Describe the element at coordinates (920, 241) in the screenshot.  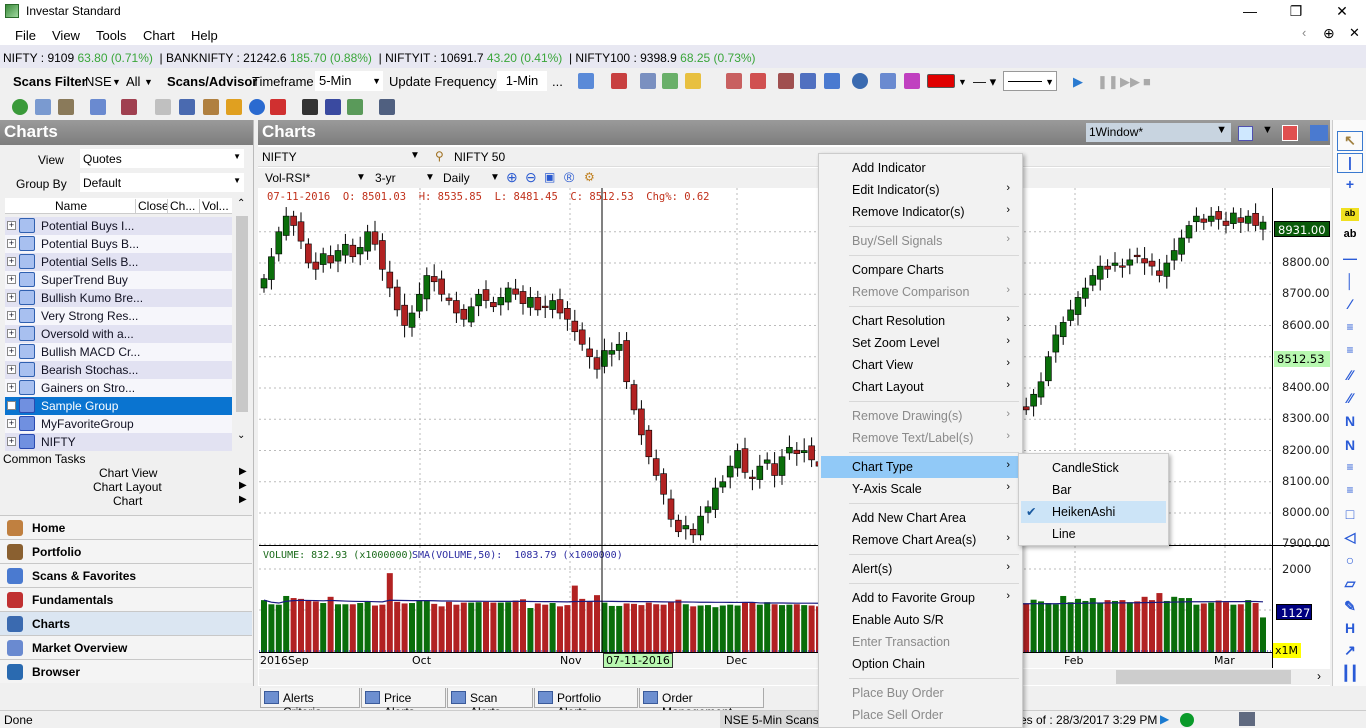
I see `menu-item-buy-sell-signals: Buy/Sell Signals ›` at that location.